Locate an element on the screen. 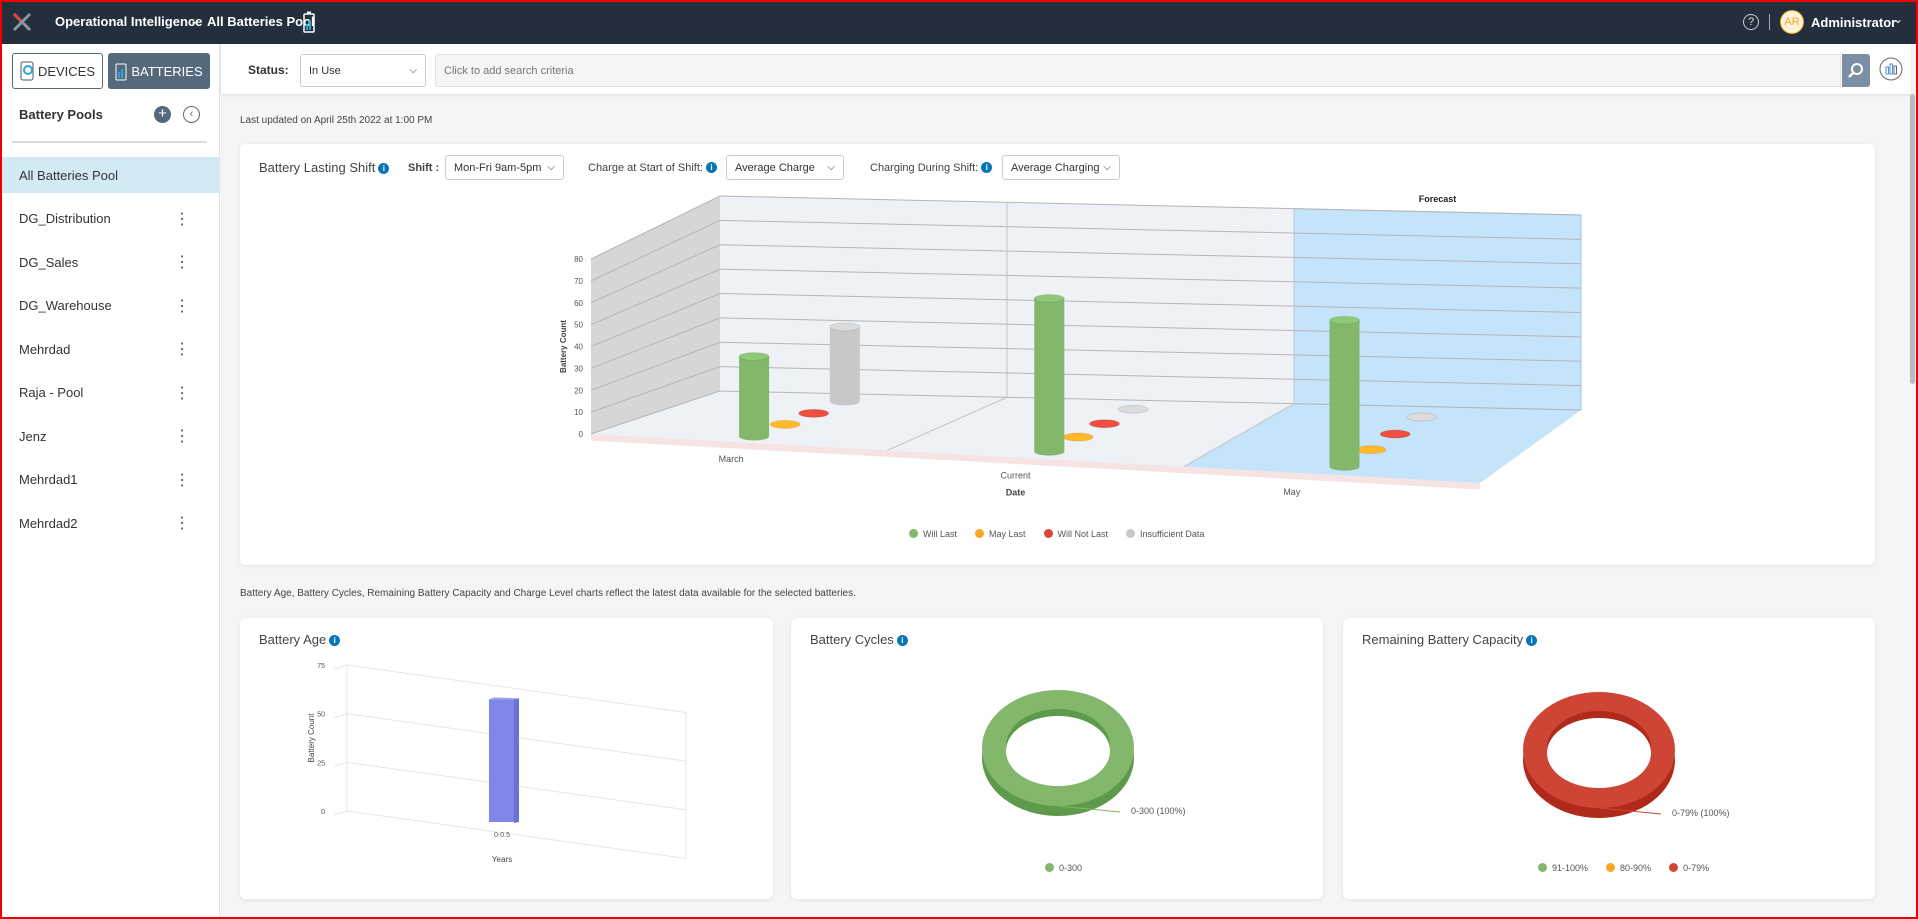  y-tick-label: 0 is located at coordinates (323, 812).